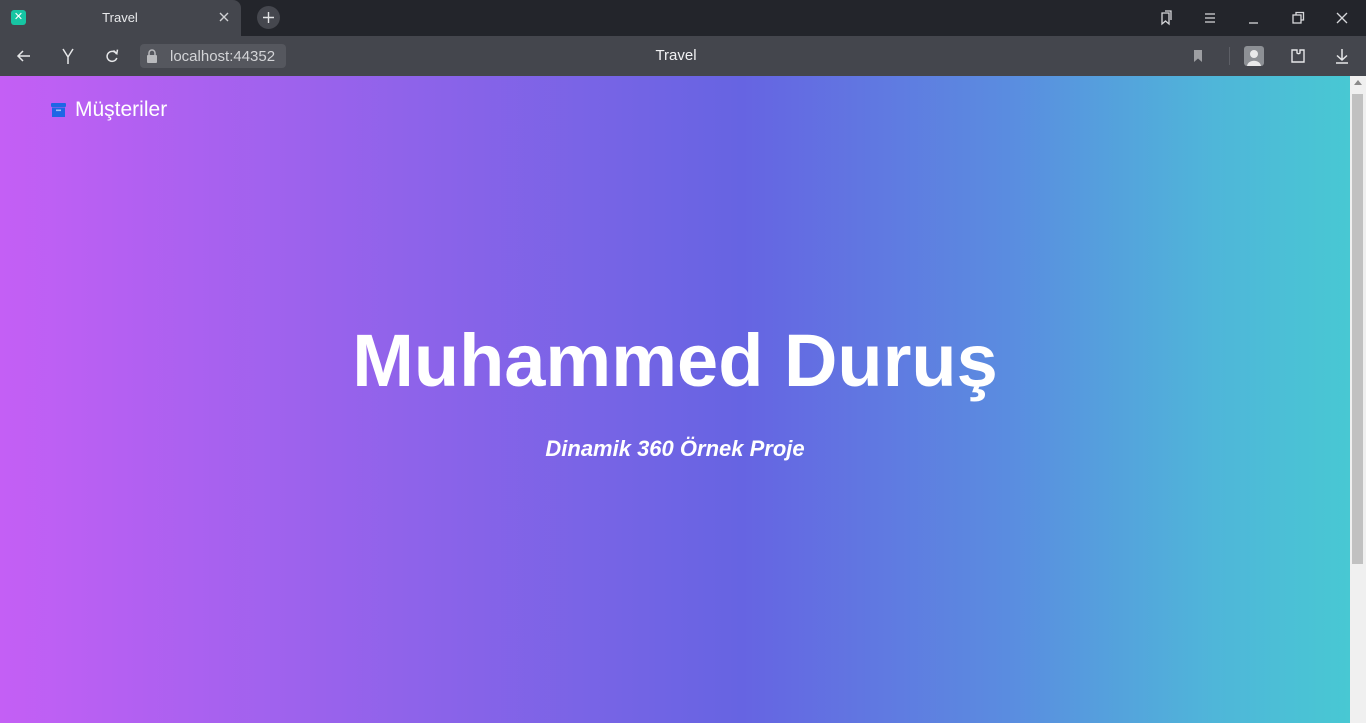 Image resolution: width=1366 pixels, height=723 pixels. Describe the element at coordinates (152, 56) in the screenshot. I see `lock-icon` at that location.